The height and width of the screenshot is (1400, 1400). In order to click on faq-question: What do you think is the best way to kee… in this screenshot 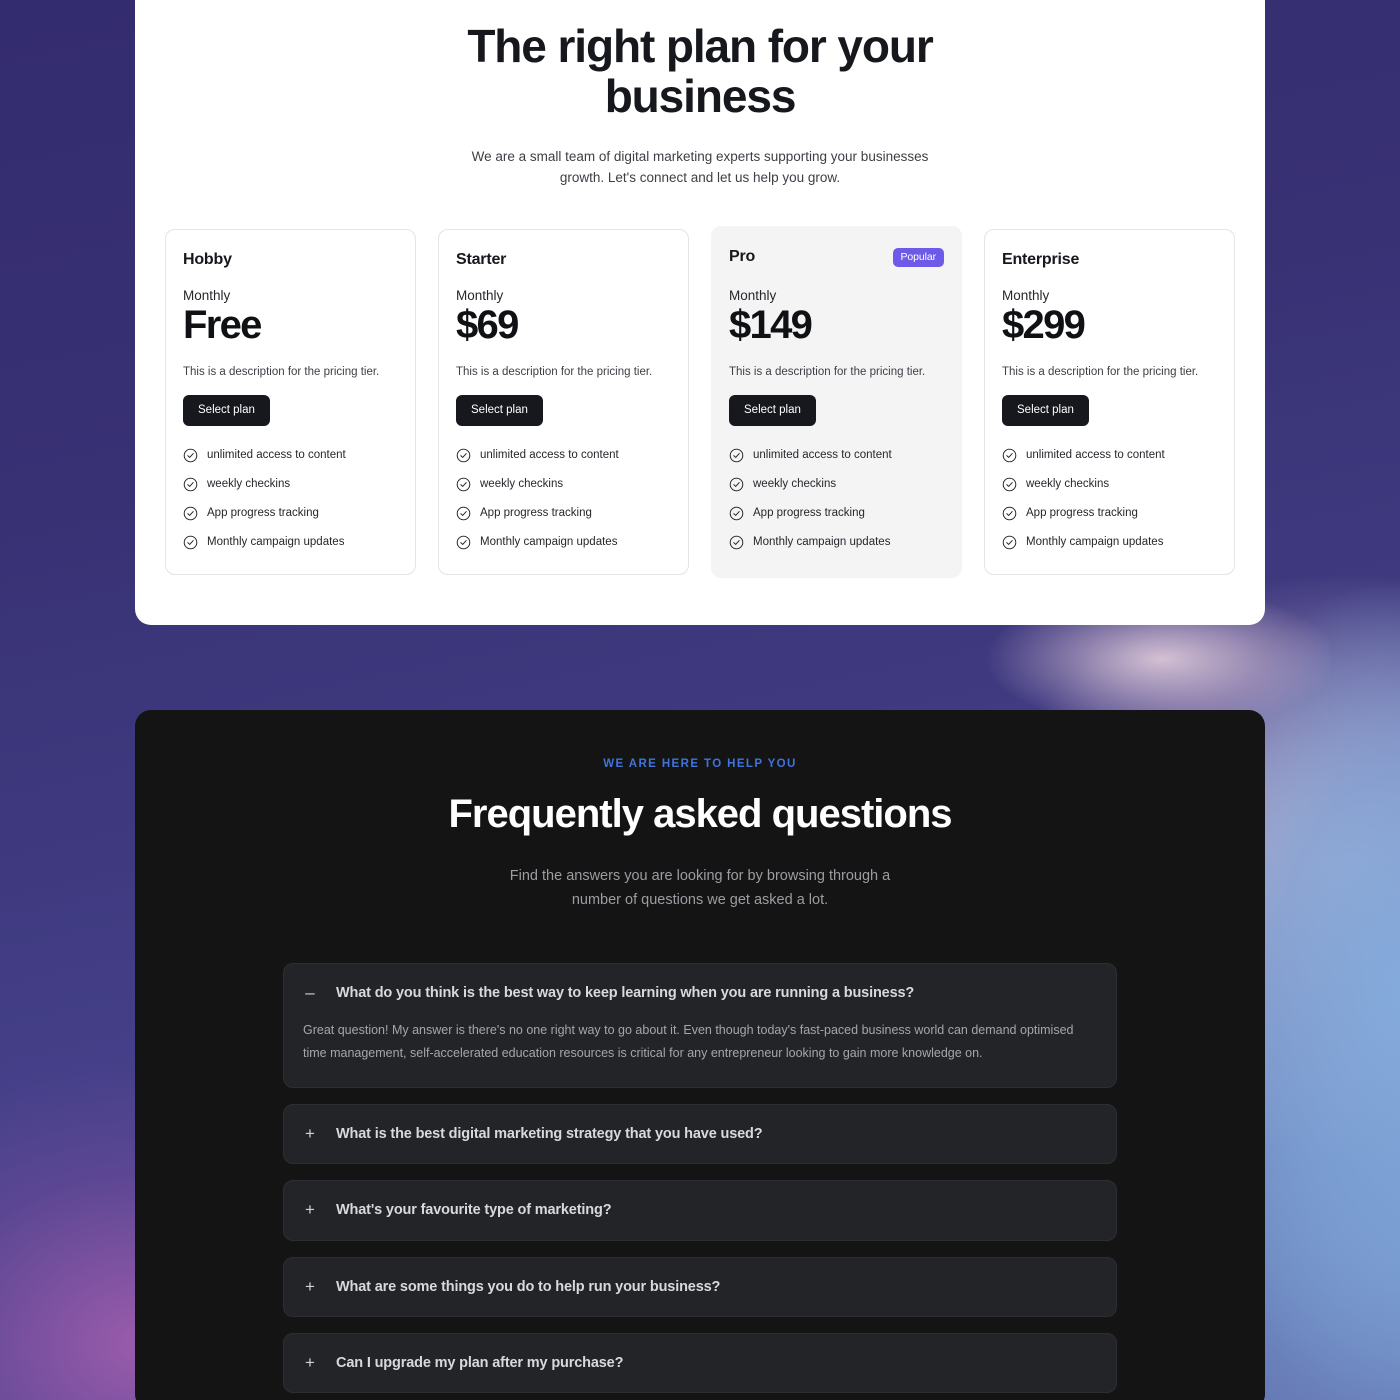, I will do `click(625, 992)`.